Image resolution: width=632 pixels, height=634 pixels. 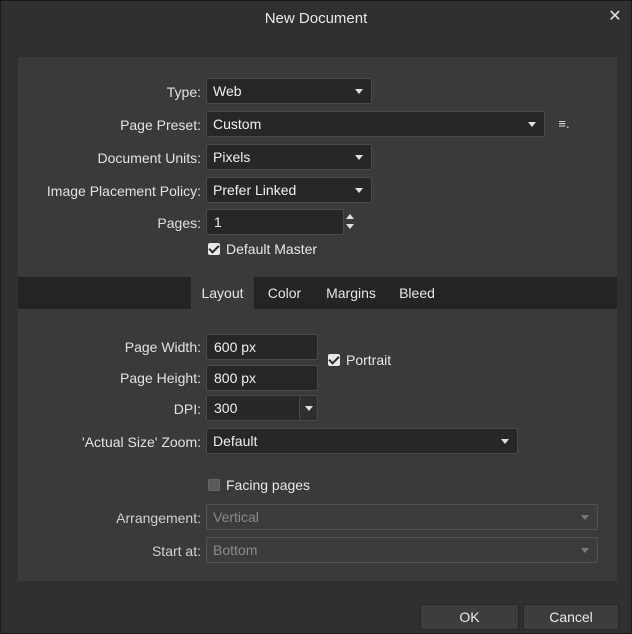 What do you see at coordinates (227, 91) in the screenshot?
I see `type-value: Web` at bounding box center [227, 91].